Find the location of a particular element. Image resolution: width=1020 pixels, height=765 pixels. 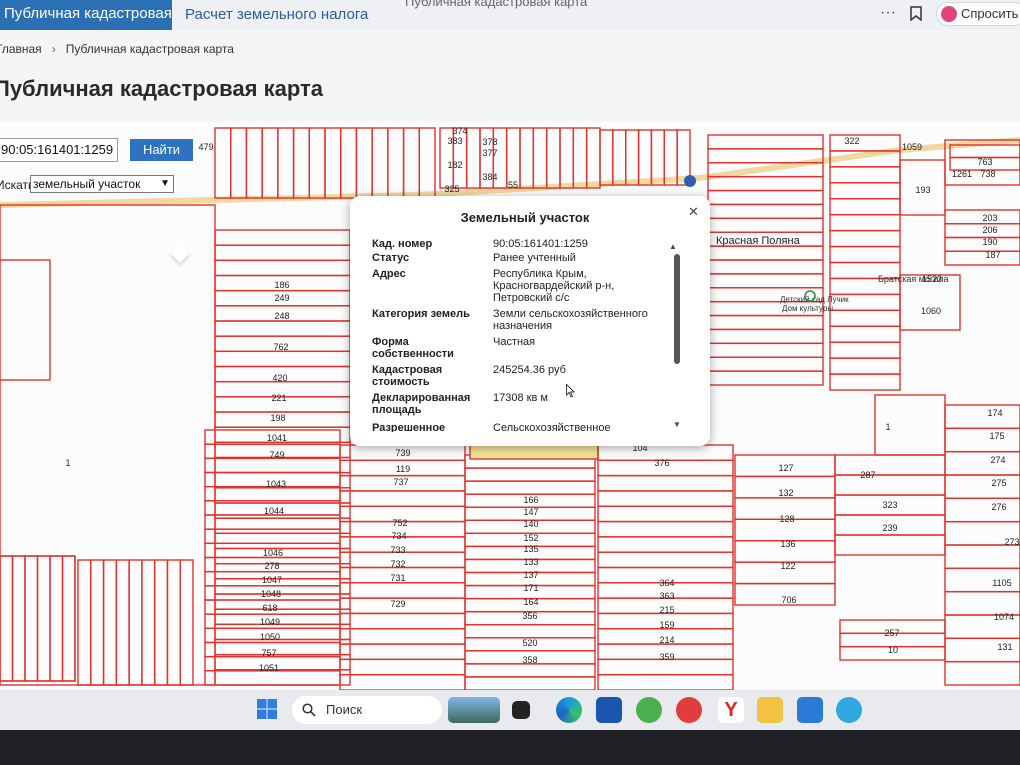

breadcrumb-current: Публичная кадастровая карта is located at coordinates (149, 49).